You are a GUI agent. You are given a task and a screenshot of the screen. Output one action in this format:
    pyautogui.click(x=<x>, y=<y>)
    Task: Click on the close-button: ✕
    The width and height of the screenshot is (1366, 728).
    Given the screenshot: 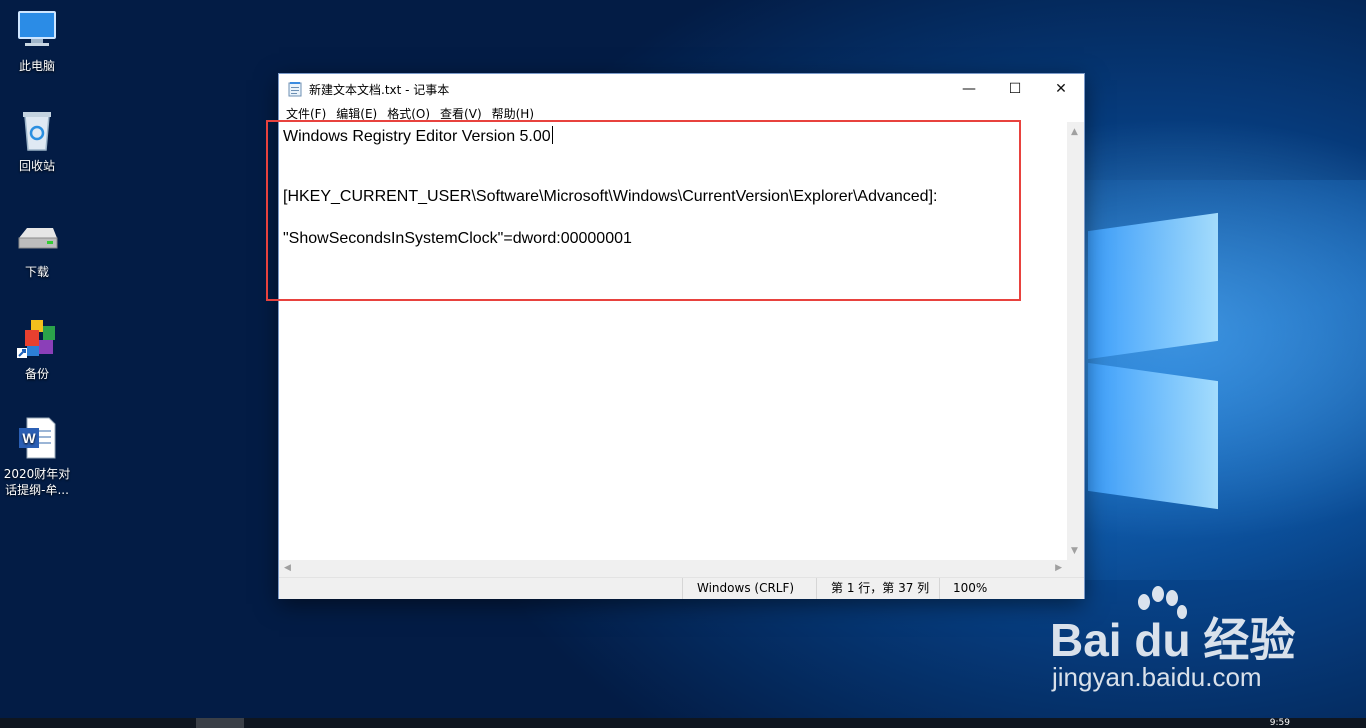 What is the action you would take?
    pyautogui.click(x=1061, y=89)
    